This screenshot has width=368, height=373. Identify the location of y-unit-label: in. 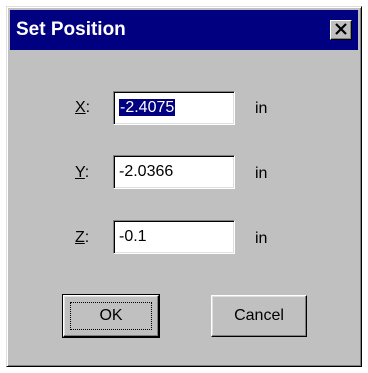
(261, 173).